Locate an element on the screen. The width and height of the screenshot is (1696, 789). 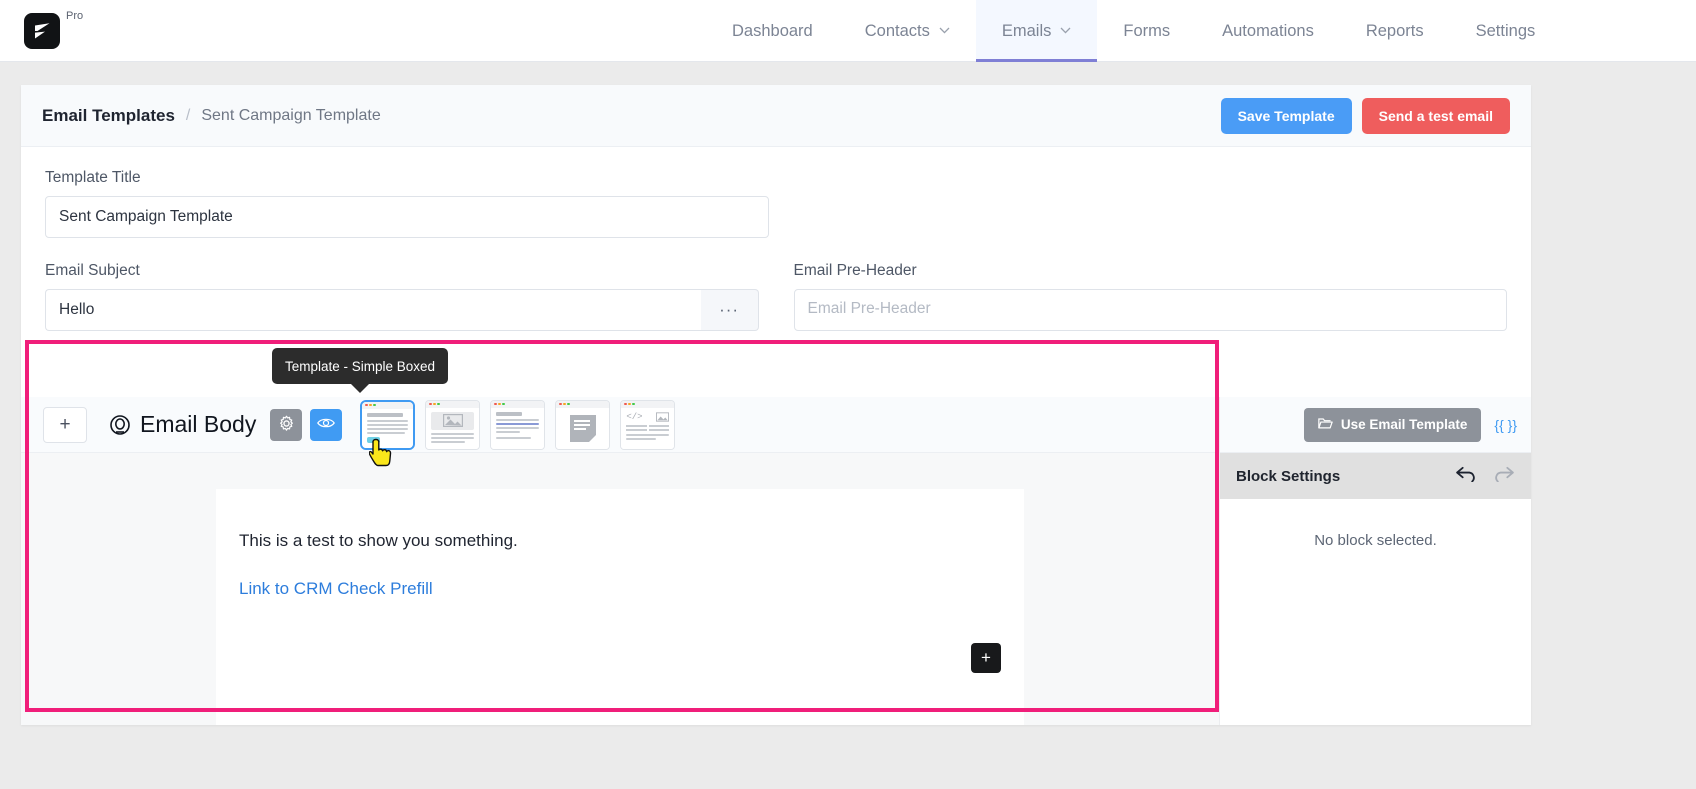
nav-label: Reports is located at coordinates (1394, 30).